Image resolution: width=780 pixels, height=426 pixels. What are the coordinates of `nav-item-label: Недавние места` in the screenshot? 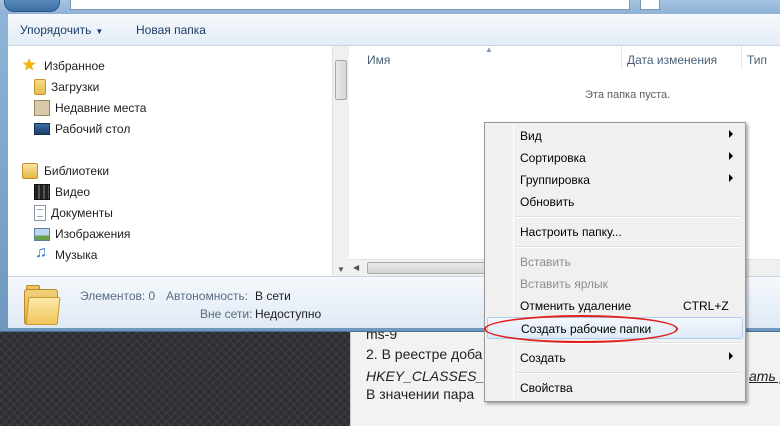 It's located at (101, 108).